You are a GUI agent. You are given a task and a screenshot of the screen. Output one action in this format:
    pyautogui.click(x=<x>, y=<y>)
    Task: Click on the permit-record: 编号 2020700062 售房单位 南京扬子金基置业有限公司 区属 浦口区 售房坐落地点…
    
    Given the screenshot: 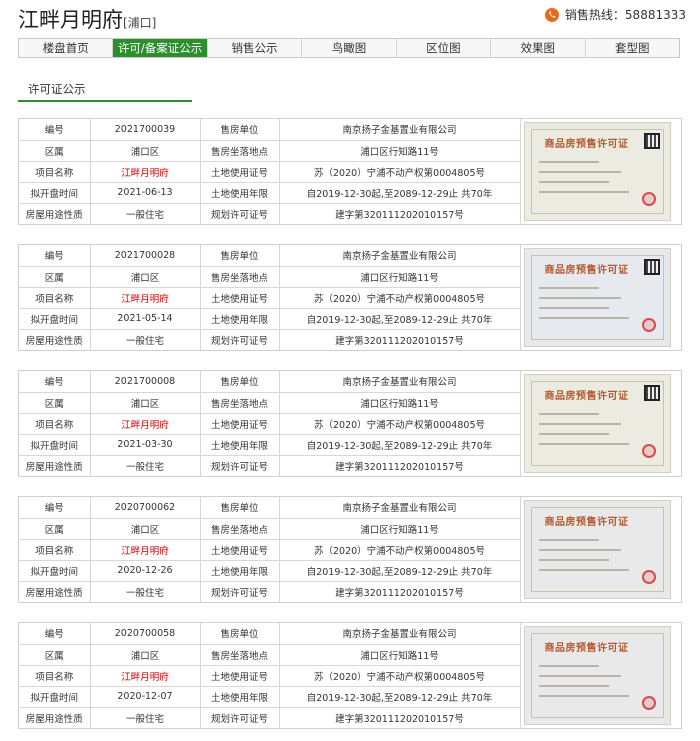 What is the action you would take?
    pyautogui.click(x=350, y=549)
    